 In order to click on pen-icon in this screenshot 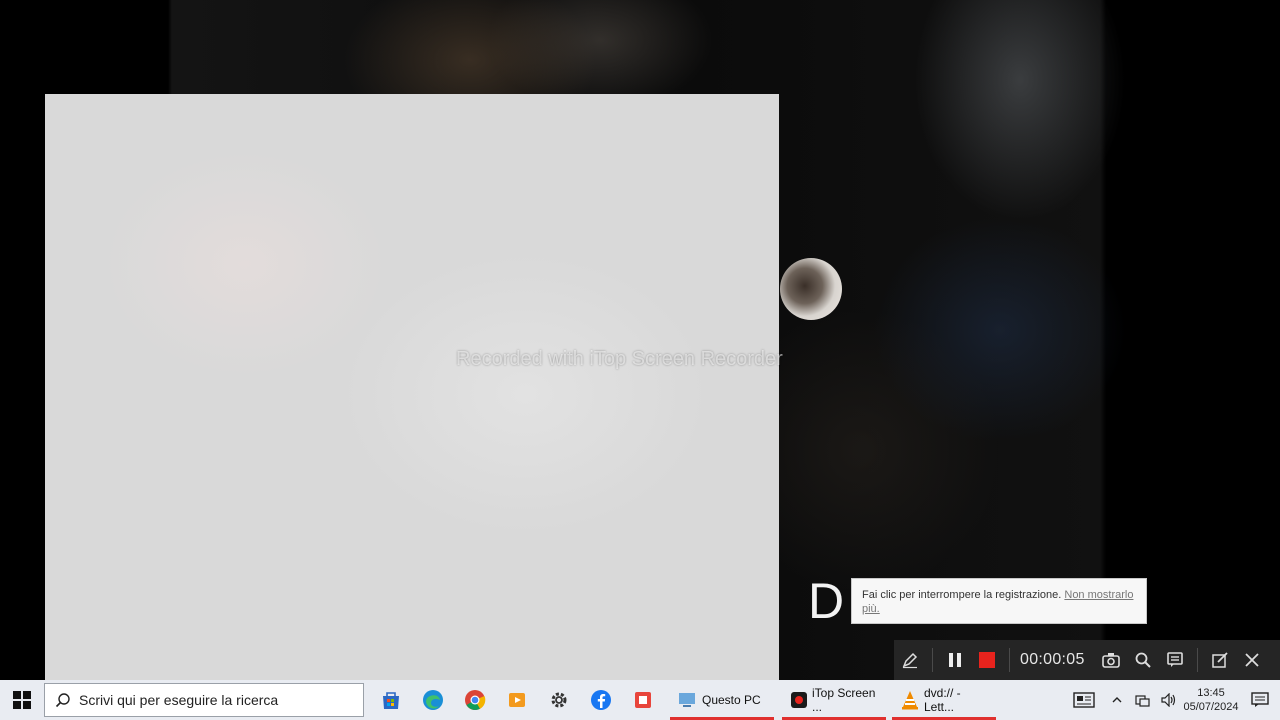, I will do `click(910, 660)`.